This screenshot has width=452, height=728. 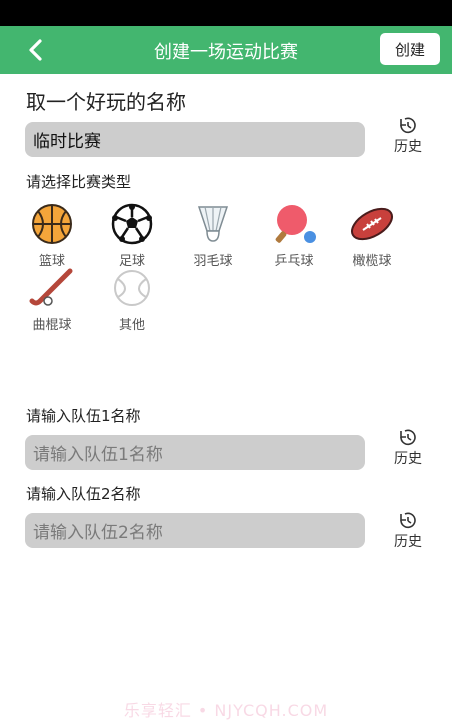 I want to click on sport-option-soccer: 足球, so click(x=132, y=235).